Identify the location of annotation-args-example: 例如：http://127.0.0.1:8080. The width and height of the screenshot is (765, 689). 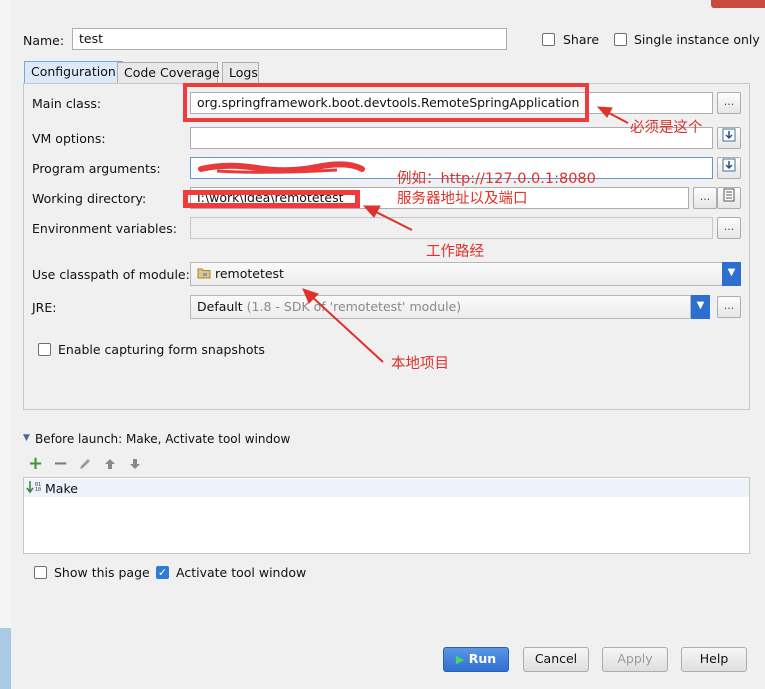
(496, 179).